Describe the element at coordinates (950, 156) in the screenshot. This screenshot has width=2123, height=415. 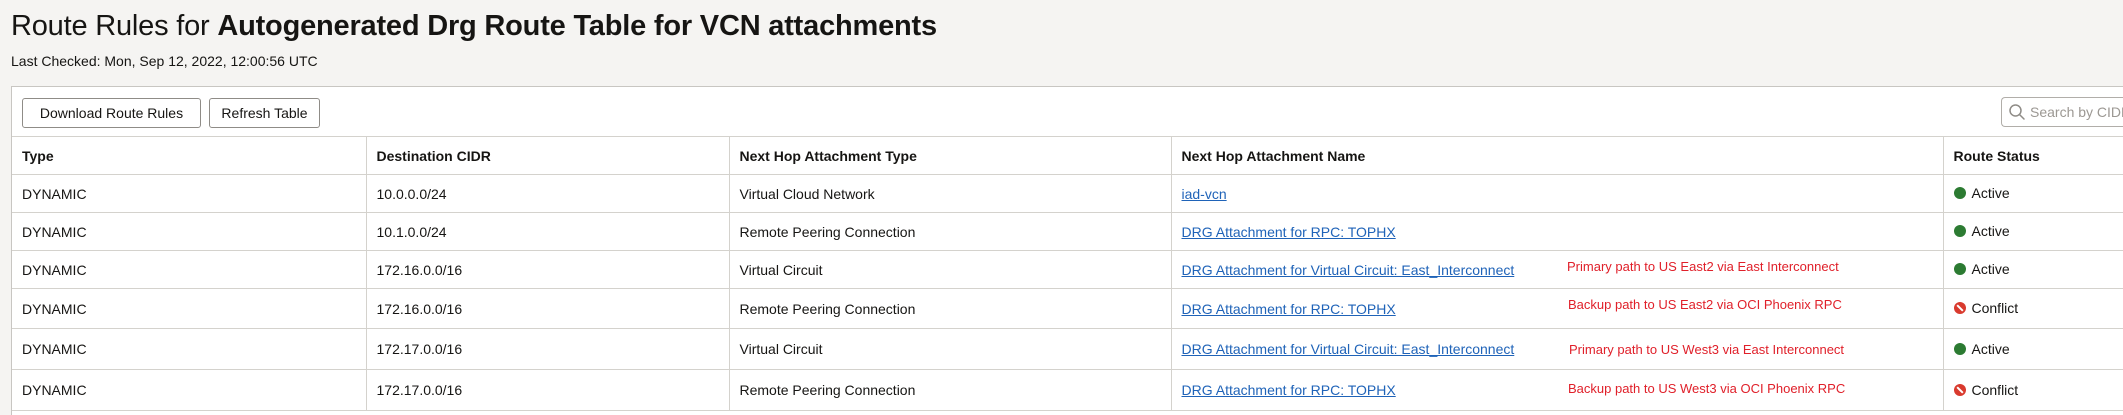
I see `column-header-attachment-type: Next Hop Attachment Type` at that location.